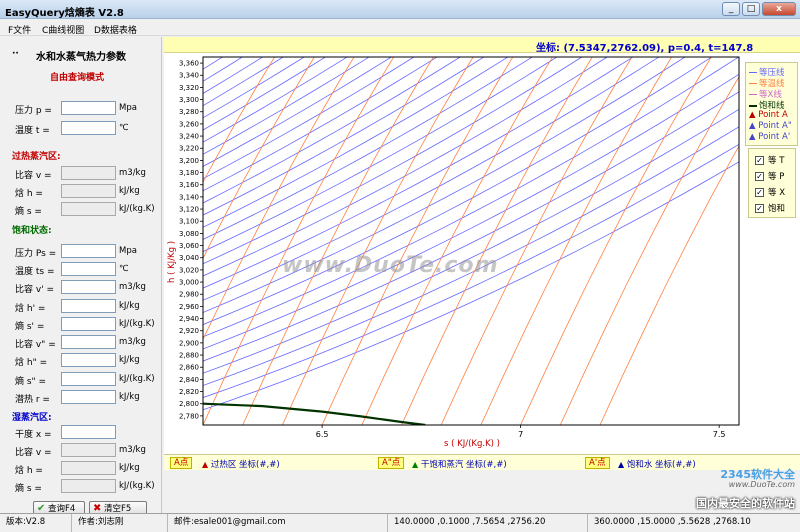 The width and height of the screenshot is (800, 532). Describe the element at coordinates (753, 94) in the screenshot. I see `isoquality-swatch-icon` at that location.